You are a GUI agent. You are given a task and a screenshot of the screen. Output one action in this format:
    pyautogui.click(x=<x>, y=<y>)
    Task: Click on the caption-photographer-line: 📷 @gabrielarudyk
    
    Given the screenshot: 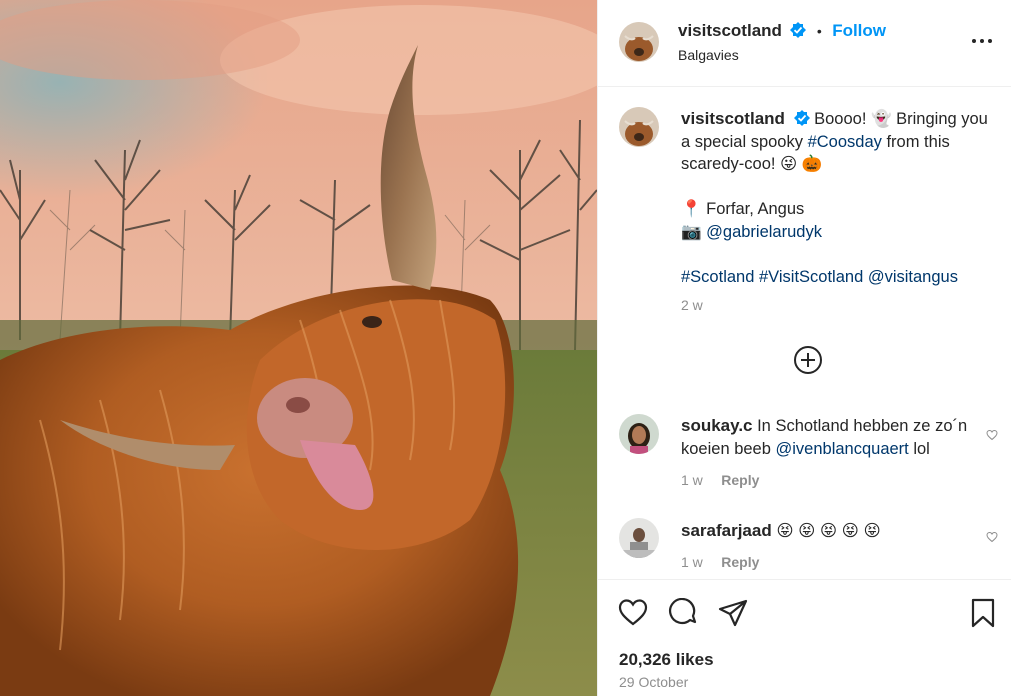 What is the action you would take?
    pyautogui.click(x=840, y=232)
    